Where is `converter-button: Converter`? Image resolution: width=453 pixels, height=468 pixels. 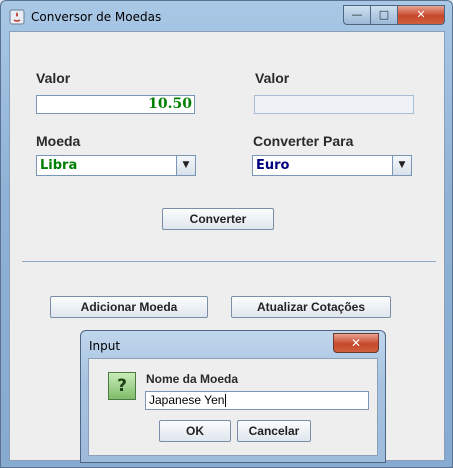 converter-button: Converter is located at coordinates (218, 219).